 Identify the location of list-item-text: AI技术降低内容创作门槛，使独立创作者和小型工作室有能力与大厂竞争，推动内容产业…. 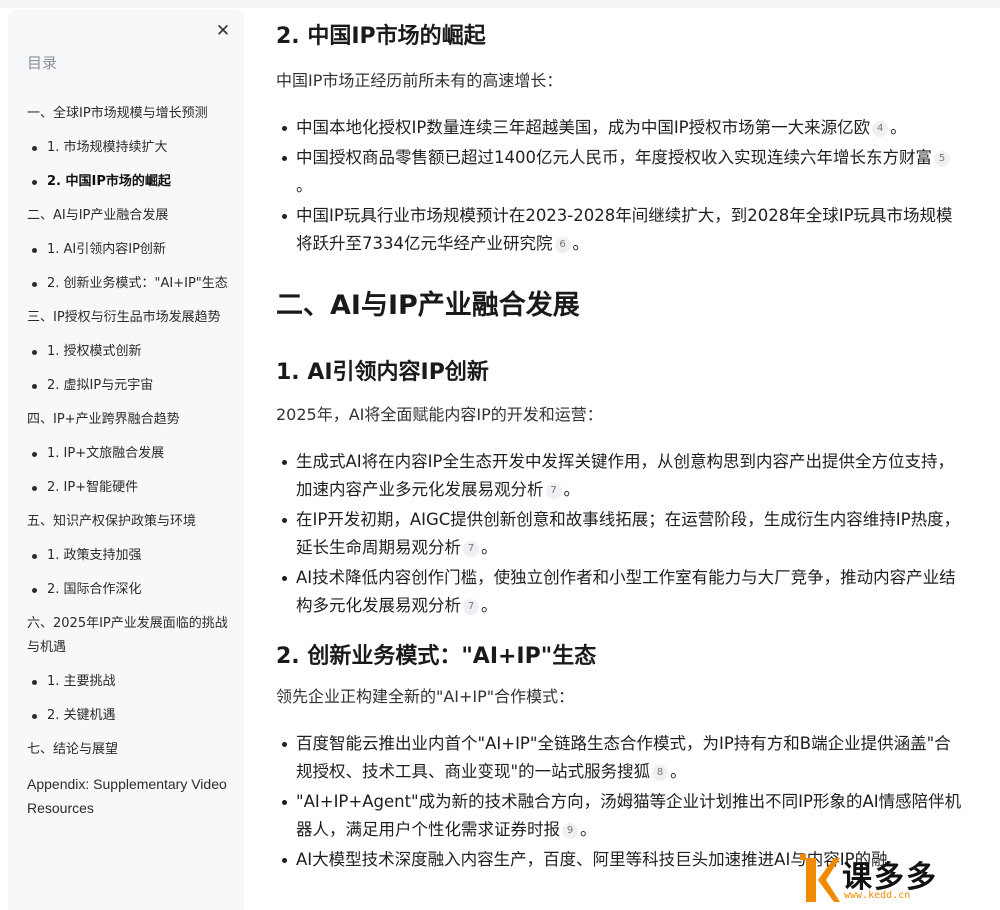
(626, 591).